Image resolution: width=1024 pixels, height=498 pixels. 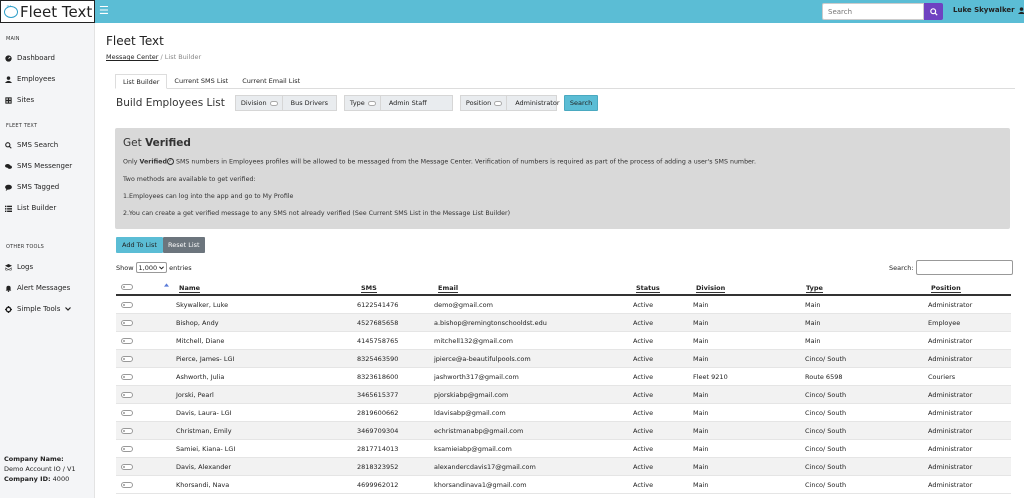 What do you see at coordinates (273, 103) in the screenshot?
I see `division-toggle` at bounding box center [273, 103].